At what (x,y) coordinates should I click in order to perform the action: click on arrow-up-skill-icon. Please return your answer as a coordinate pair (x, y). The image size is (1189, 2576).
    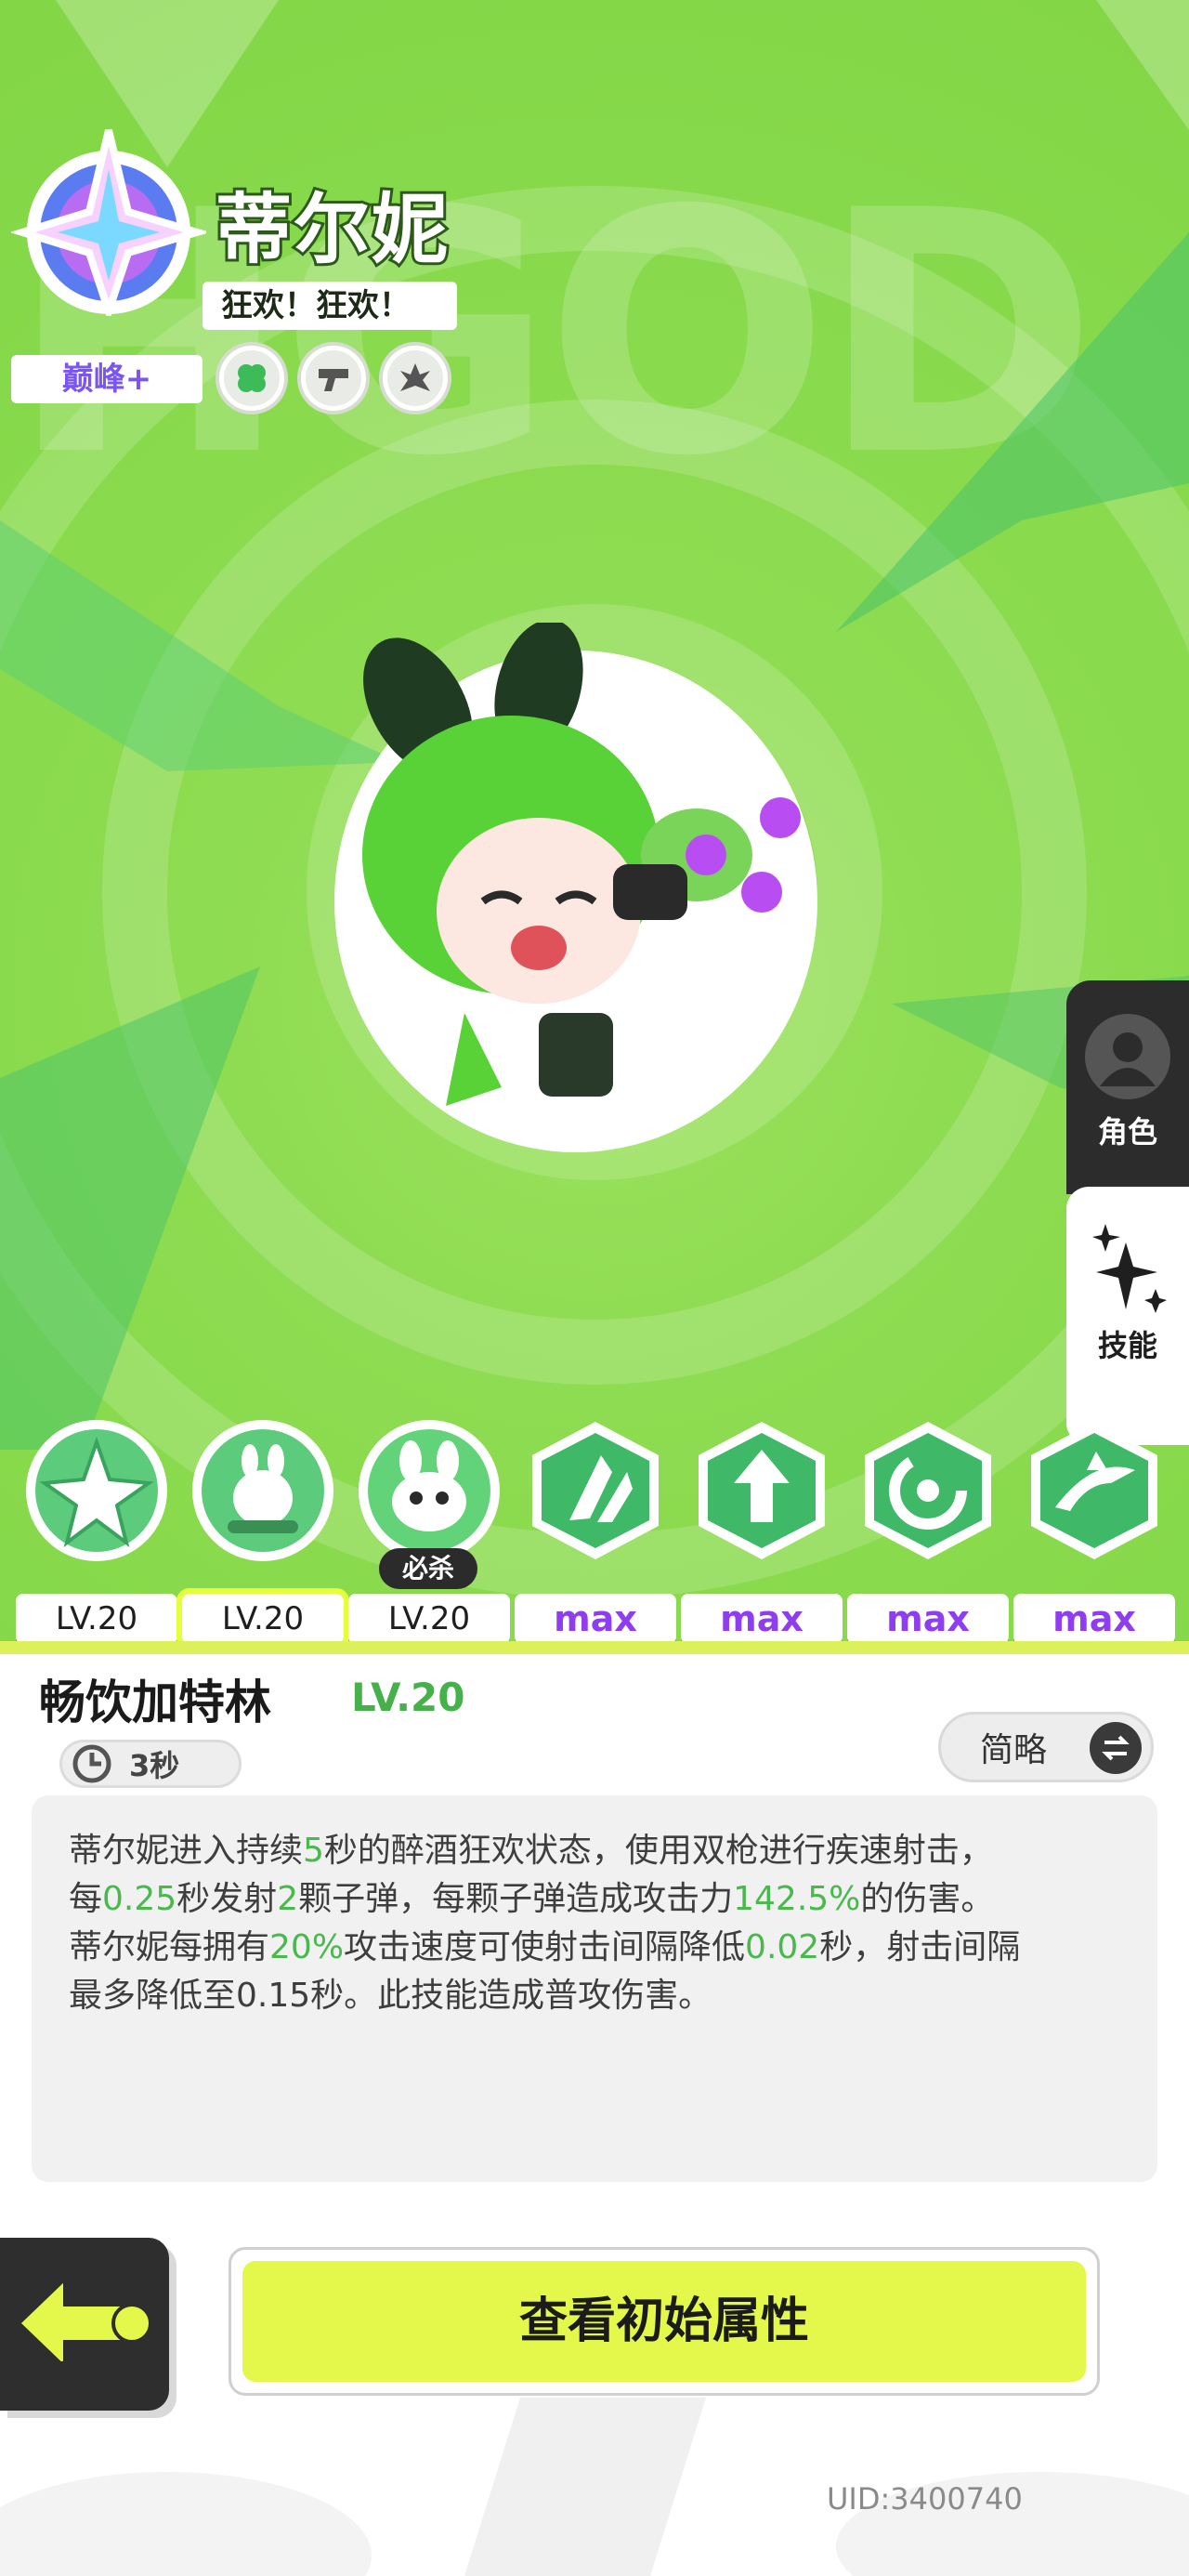
    Looking at the image, I should click on (762, 1490).